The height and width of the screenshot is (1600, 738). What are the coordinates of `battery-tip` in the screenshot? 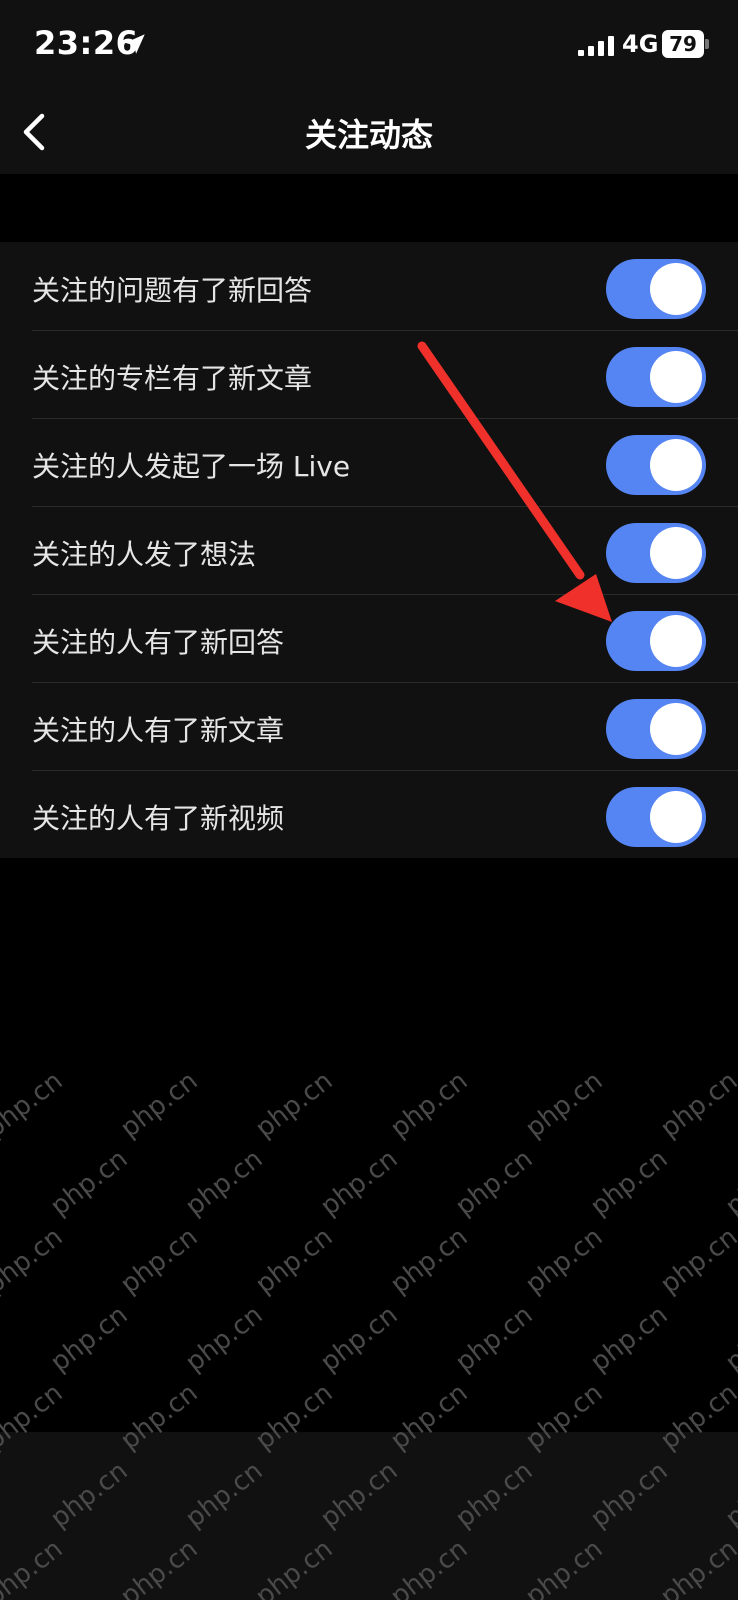 It's located at (707, 44).